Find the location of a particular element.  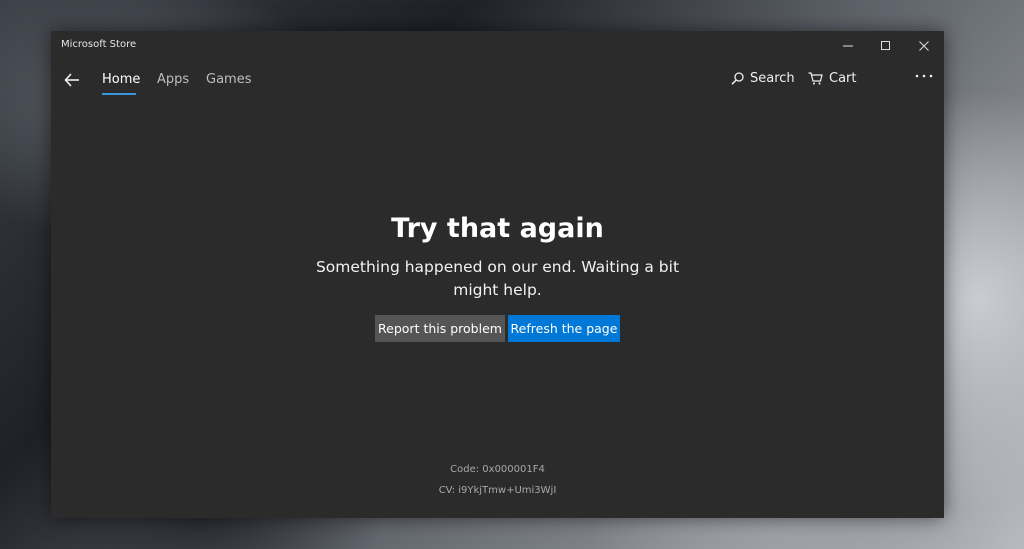

maximize-icon is located at coordinates (885, 45).